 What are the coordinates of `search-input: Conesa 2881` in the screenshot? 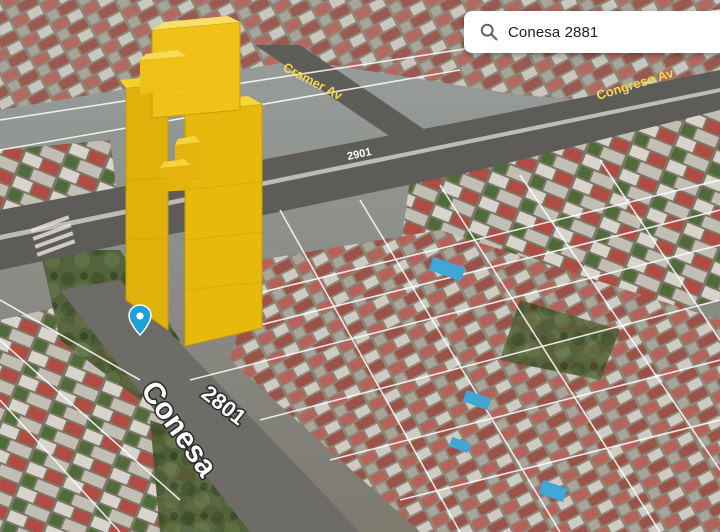 It's located at (553, 32).